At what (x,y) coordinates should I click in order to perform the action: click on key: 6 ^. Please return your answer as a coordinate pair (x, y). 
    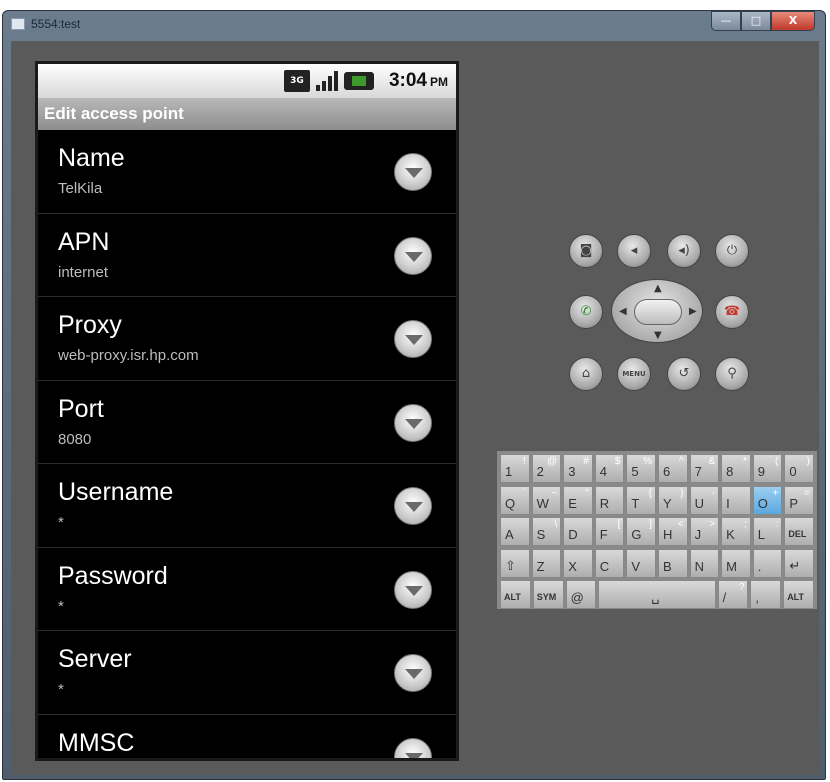
    Looking at the image, I should click on (672, 468).